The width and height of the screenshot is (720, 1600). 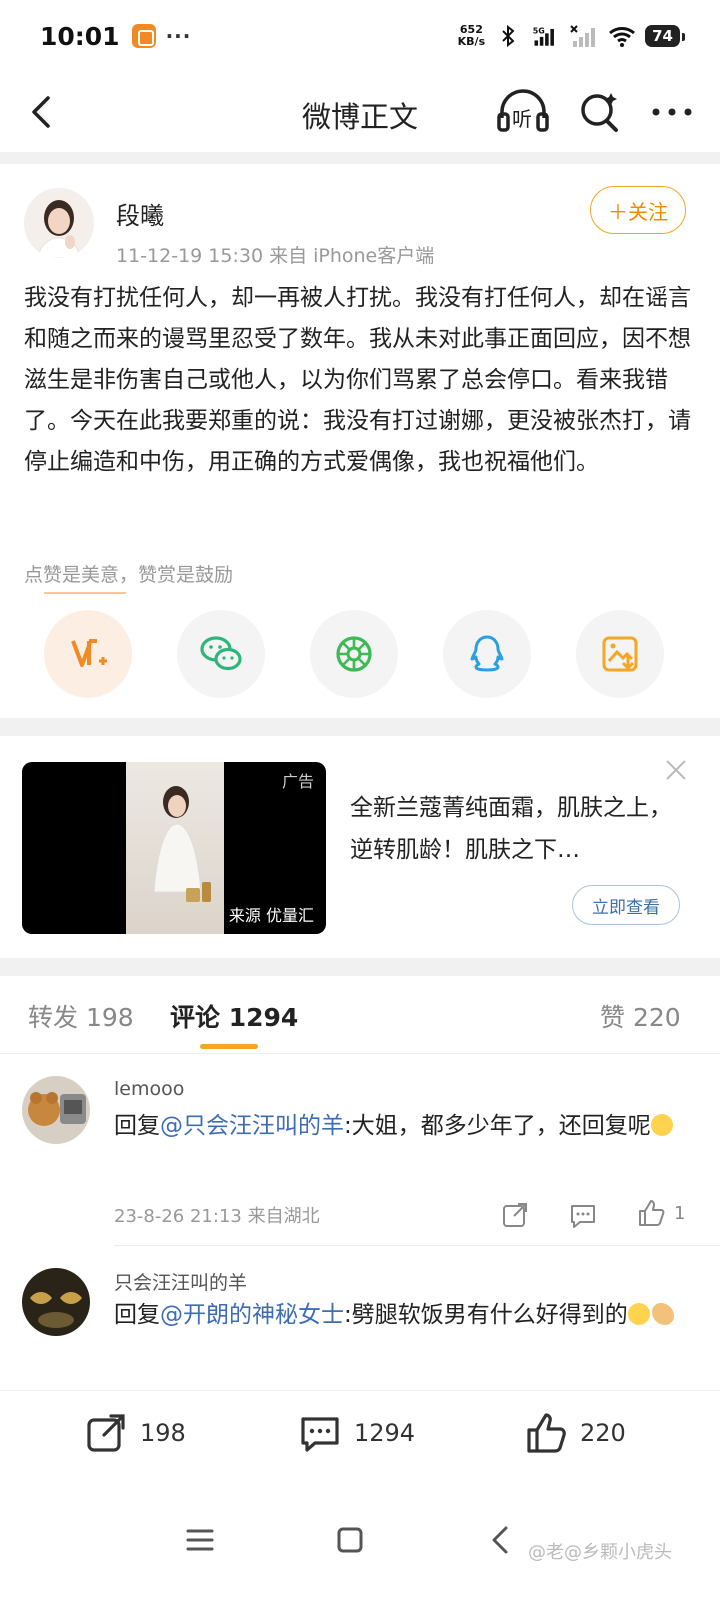 I want to click on wechat-icon, so click(x=221, y=653).